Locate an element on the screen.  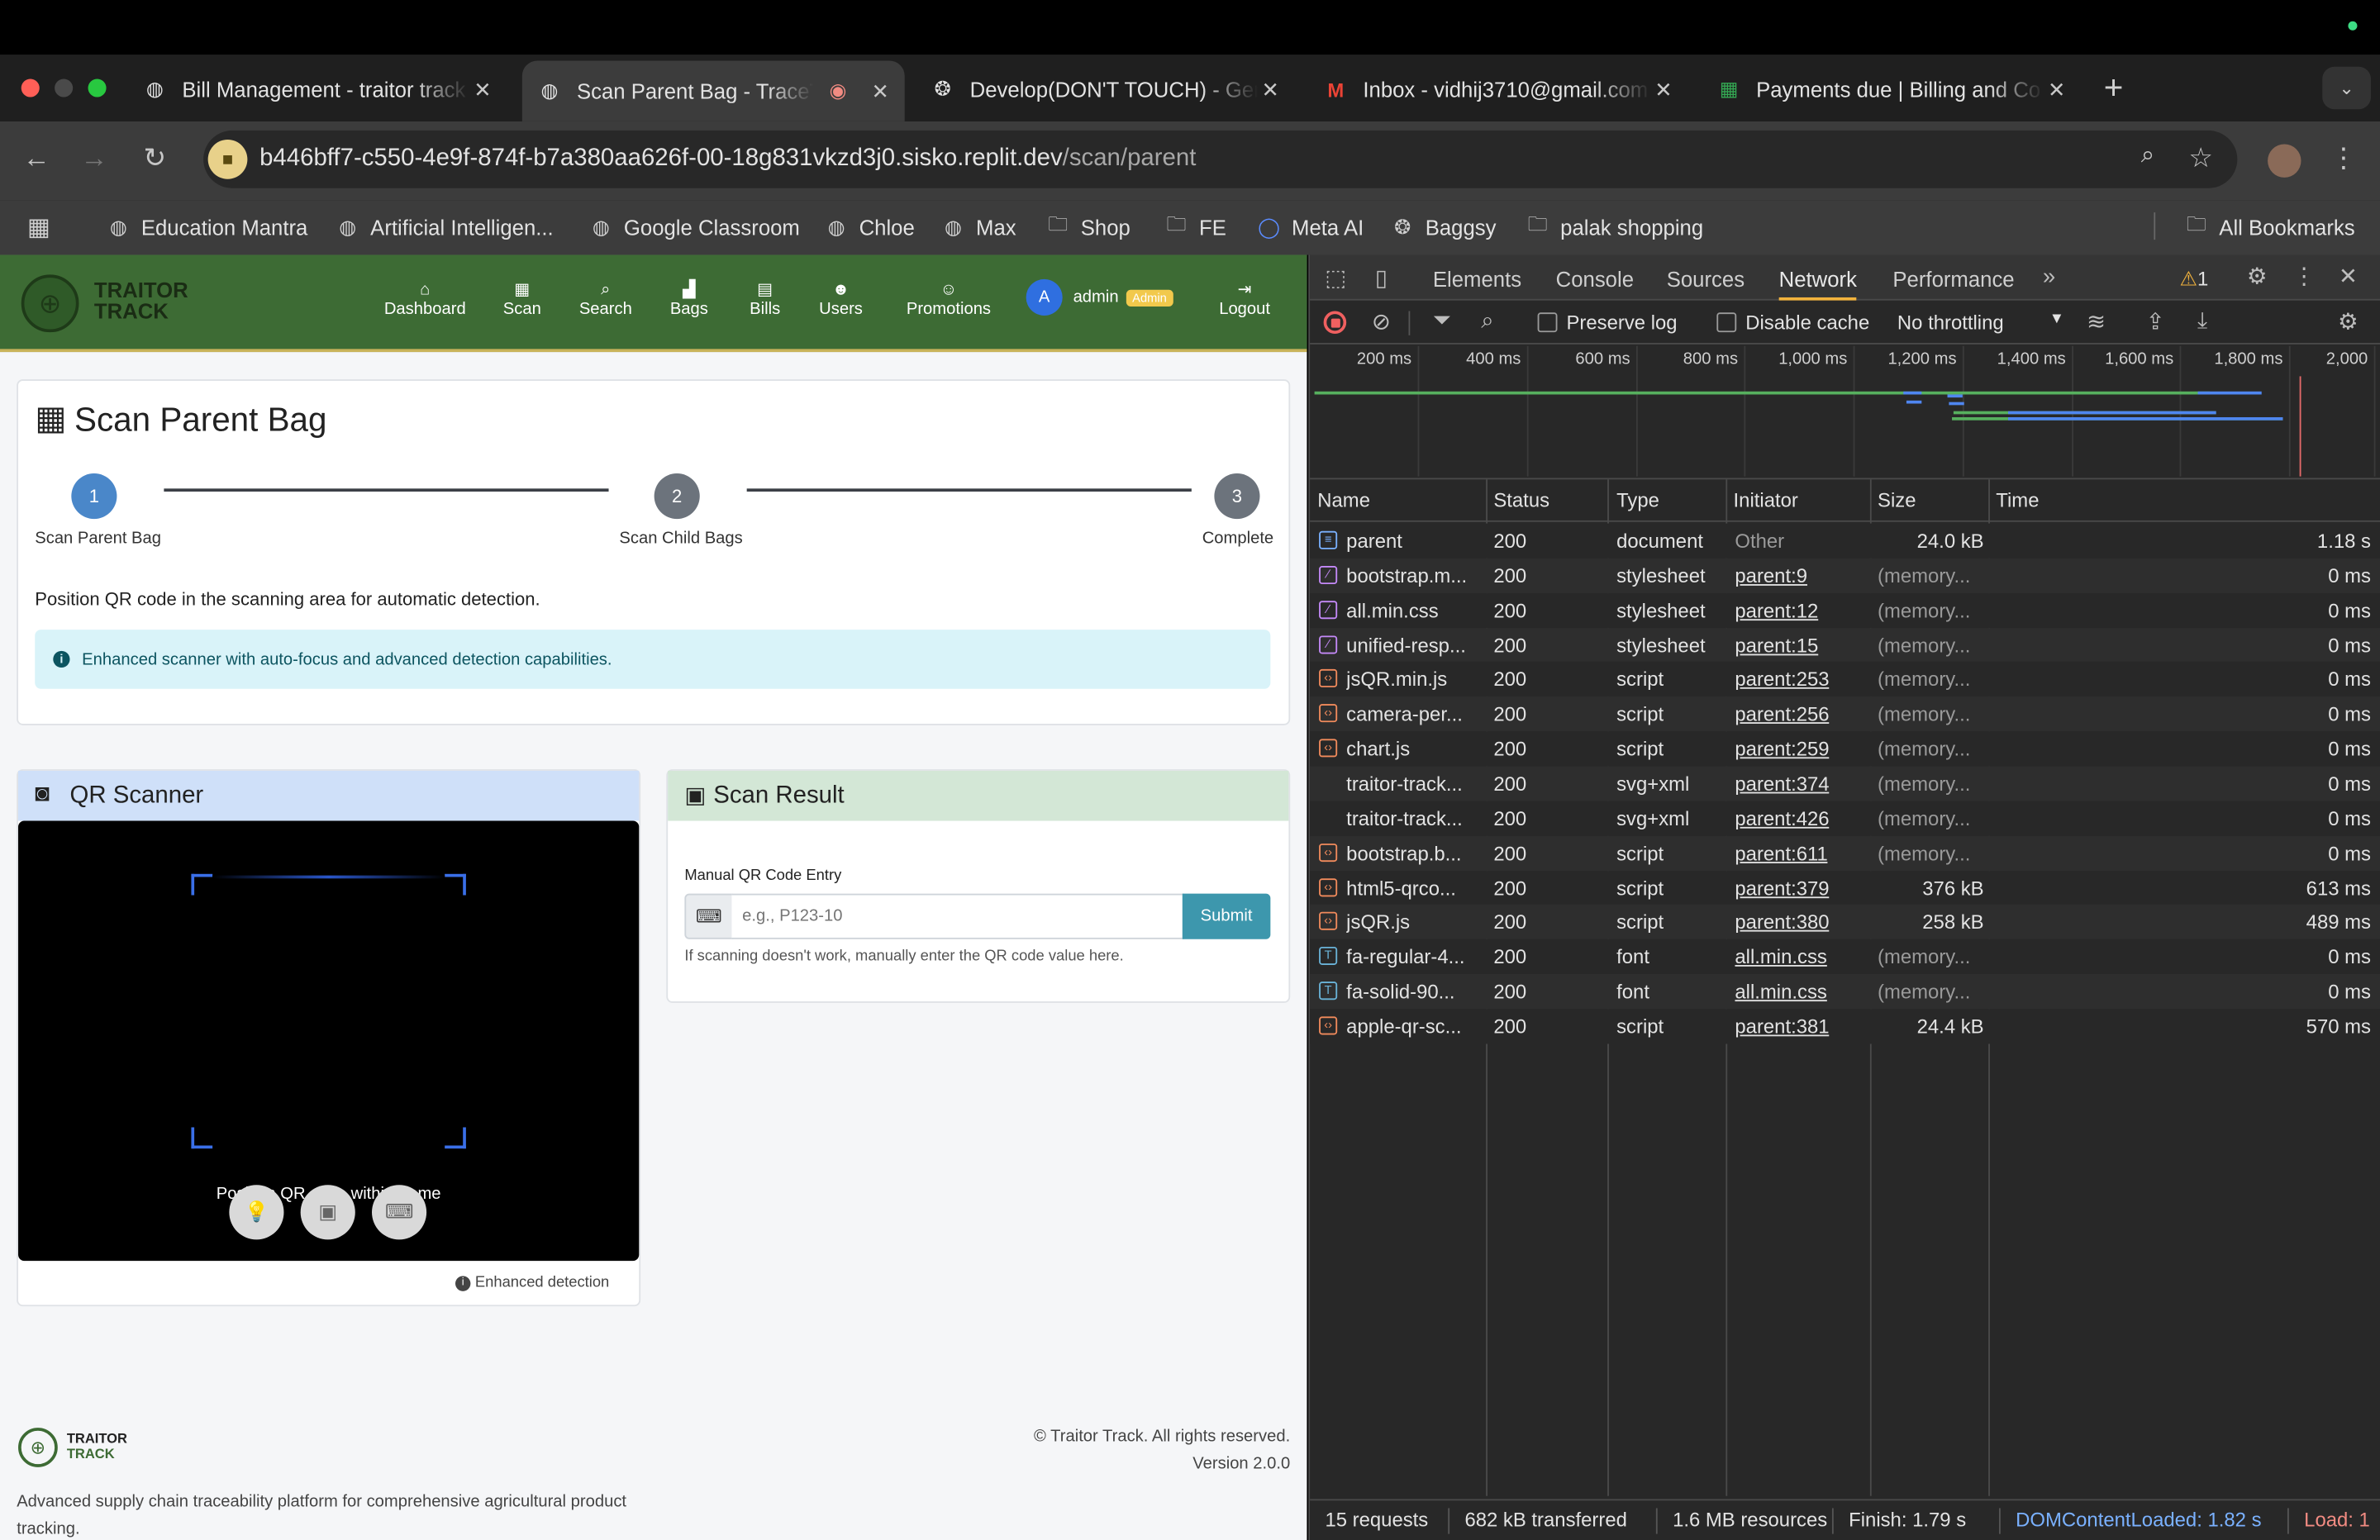
bookmark-star-icon: ☆ is located at coordinates (2200, 159).